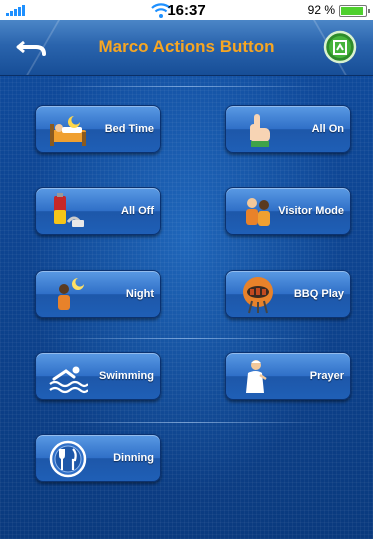 This screenshot has height=539, width=373. What do you see at coordinates (326, 376) in the screenshot?
I see `prayer-label: Prayer` at bounding box center [326, 376].